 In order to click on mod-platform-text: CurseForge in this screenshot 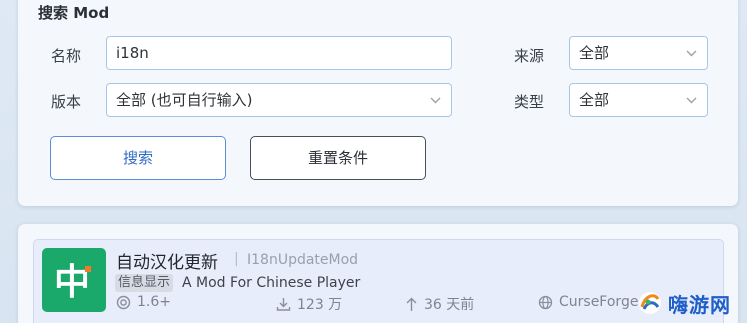, I will do `click(599, 302)`.